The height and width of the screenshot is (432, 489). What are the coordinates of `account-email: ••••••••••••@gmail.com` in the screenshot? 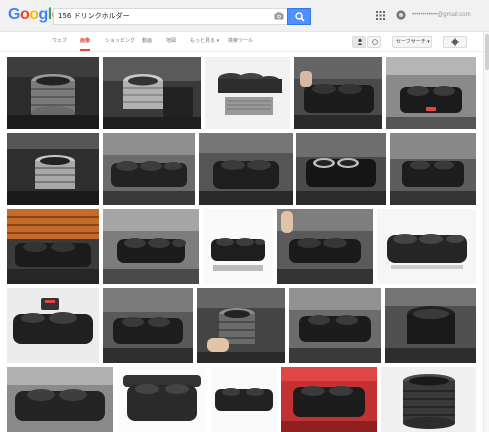 It's located at (444, 15).